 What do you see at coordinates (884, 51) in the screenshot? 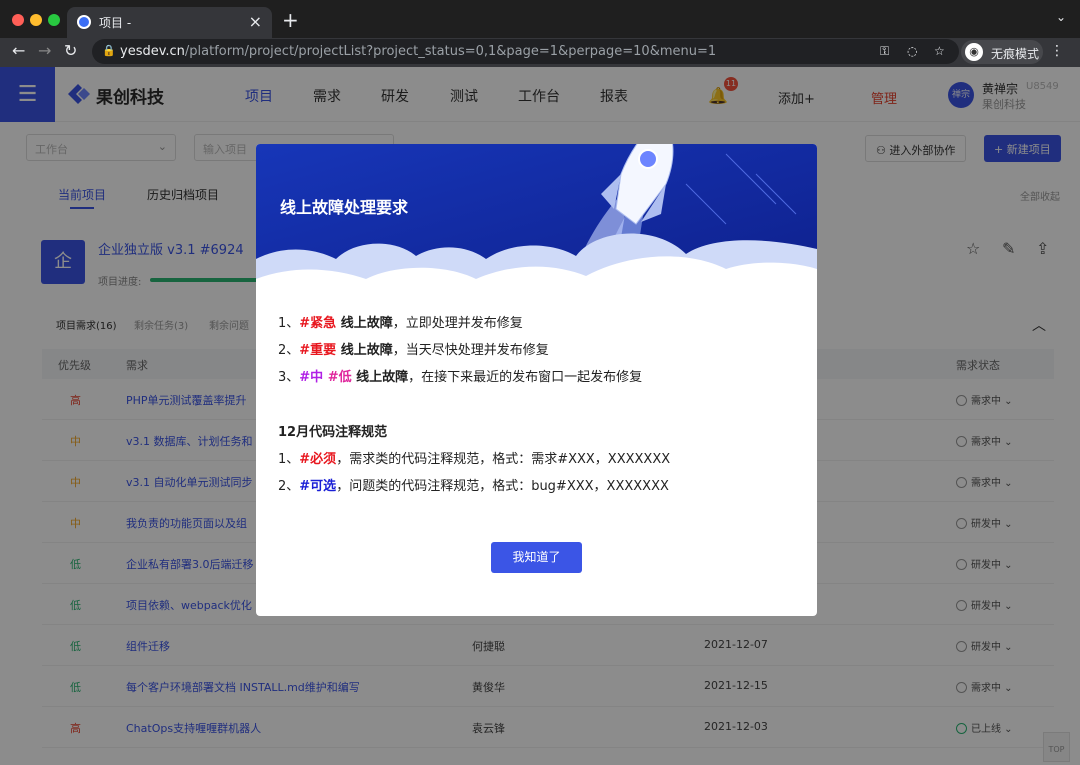
I see `key-icon: ⚿` at bounding box center [884, 51].